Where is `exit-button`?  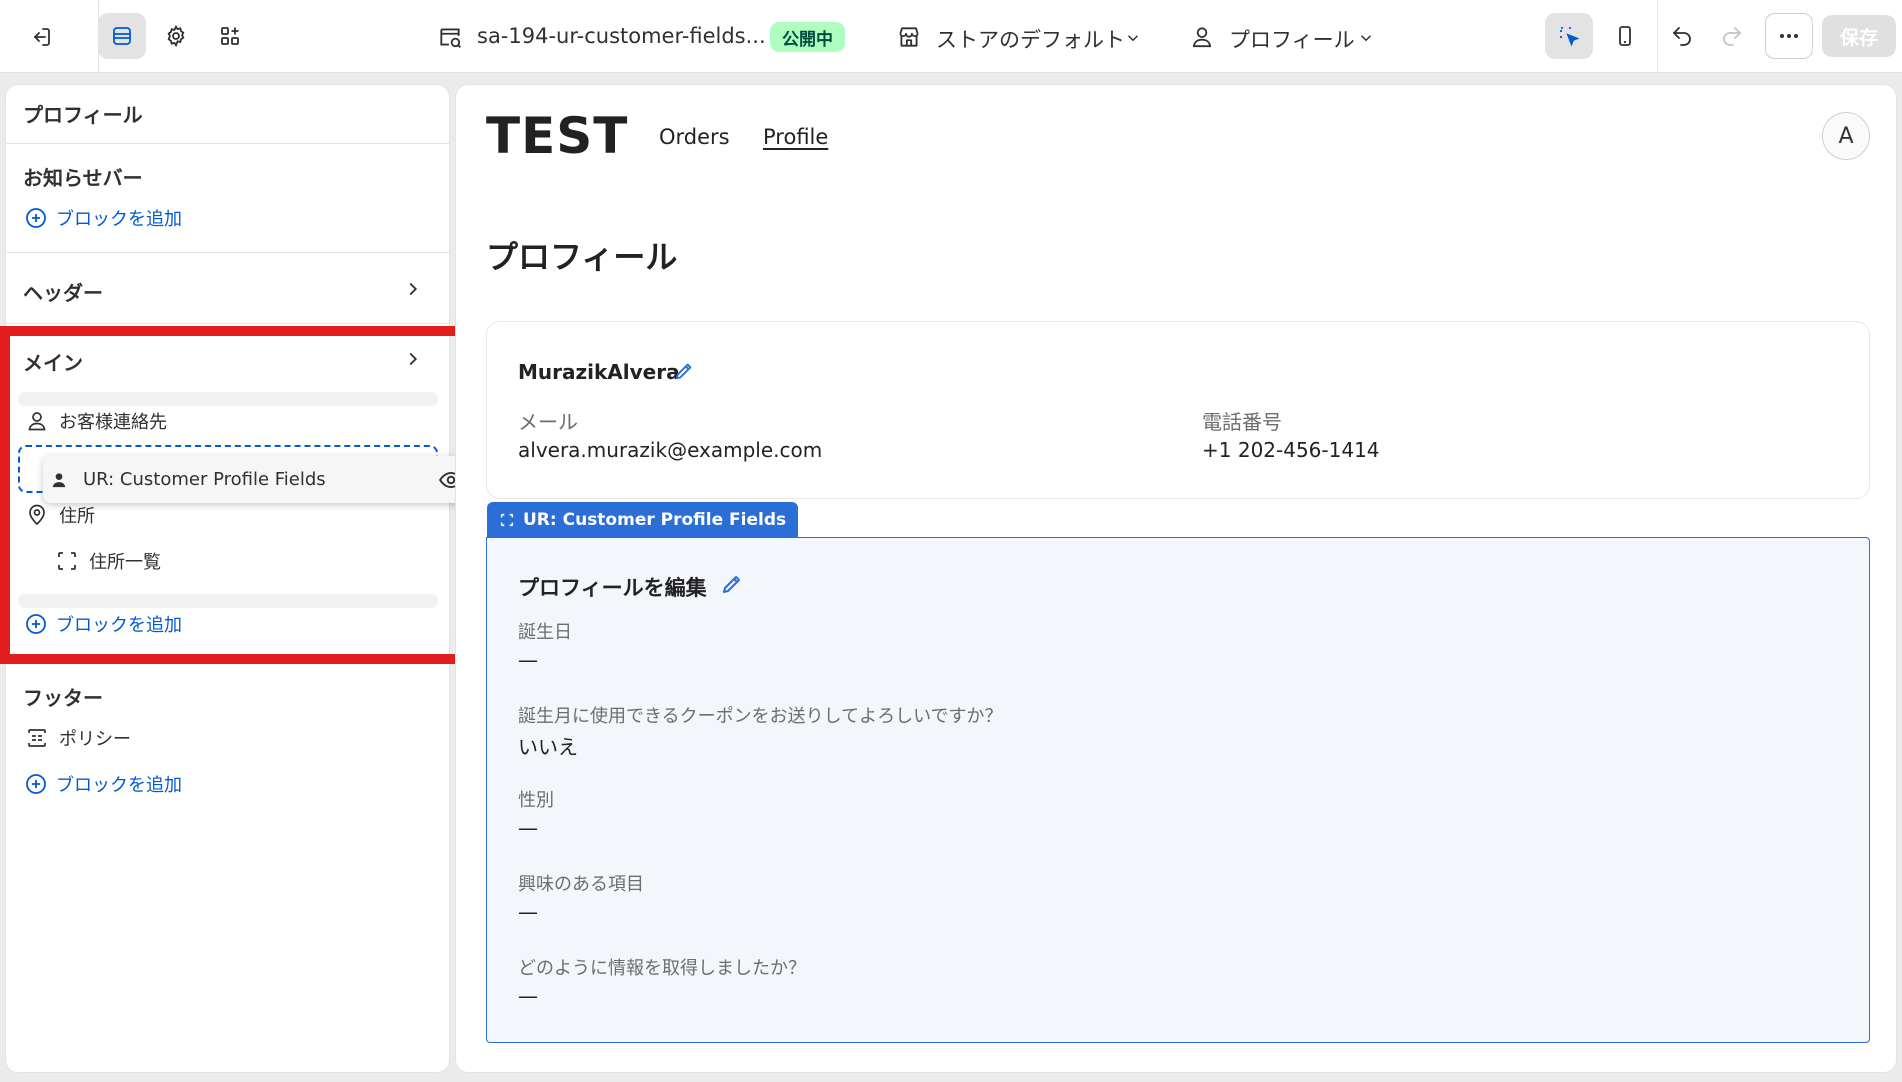
exit-button is located at coordinates (41, 37).